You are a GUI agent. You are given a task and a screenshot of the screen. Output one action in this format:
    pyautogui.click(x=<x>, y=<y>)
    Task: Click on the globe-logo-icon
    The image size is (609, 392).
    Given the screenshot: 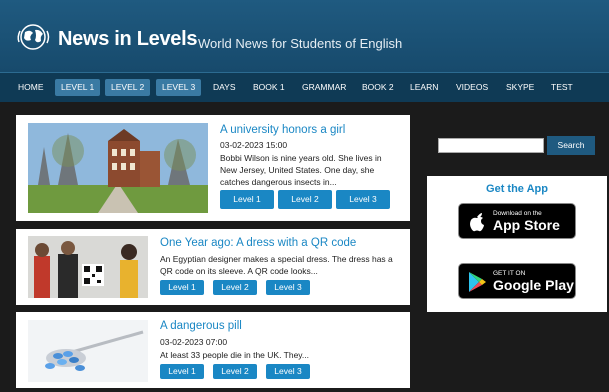 What is the action you would take?
    pyautogui.click(x=34, y=37)
    